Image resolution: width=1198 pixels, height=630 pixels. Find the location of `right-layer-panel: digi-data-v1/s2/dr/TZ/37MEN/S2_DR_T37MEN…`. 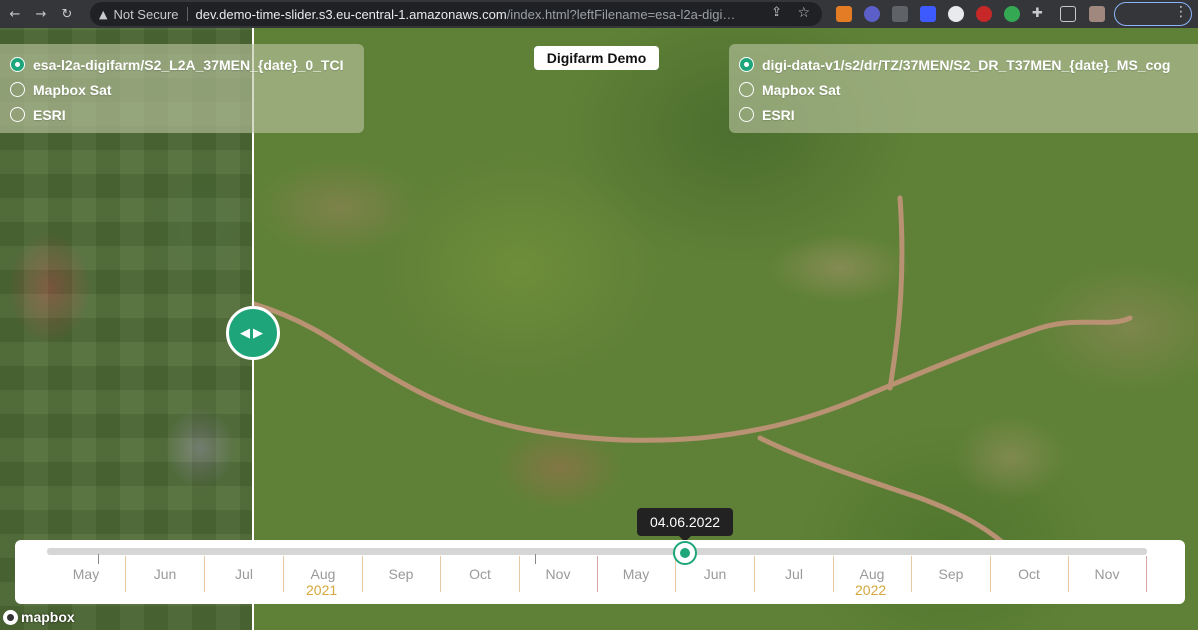

right-layer-panel: digi-data-v1/s2/dr/TZ/37MEN/S2_DR_T37MEN… is located at coordinates (963, 88).